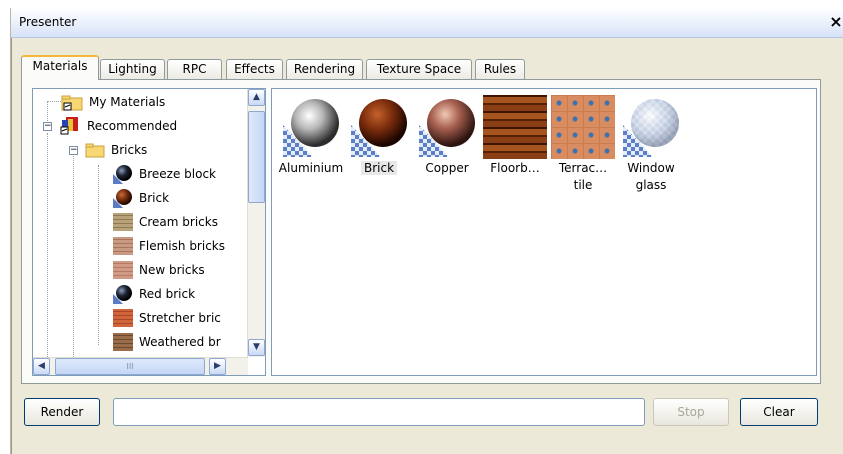 The height and width of the screenshot is (454, 843). What do you see at coordinates (194, 69) in the screenshot?
I see `tab-rpc: RPC` at bounding box center [194, 69].